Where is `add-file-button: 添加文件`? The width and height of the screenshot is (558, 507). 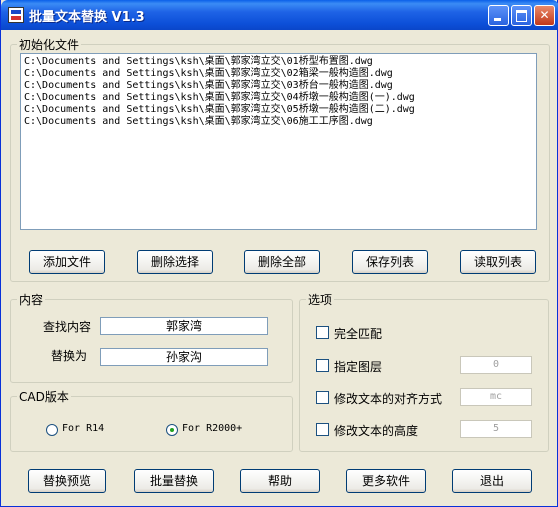 add-file-button: 添加文件 is located at coordinates (67, 262).